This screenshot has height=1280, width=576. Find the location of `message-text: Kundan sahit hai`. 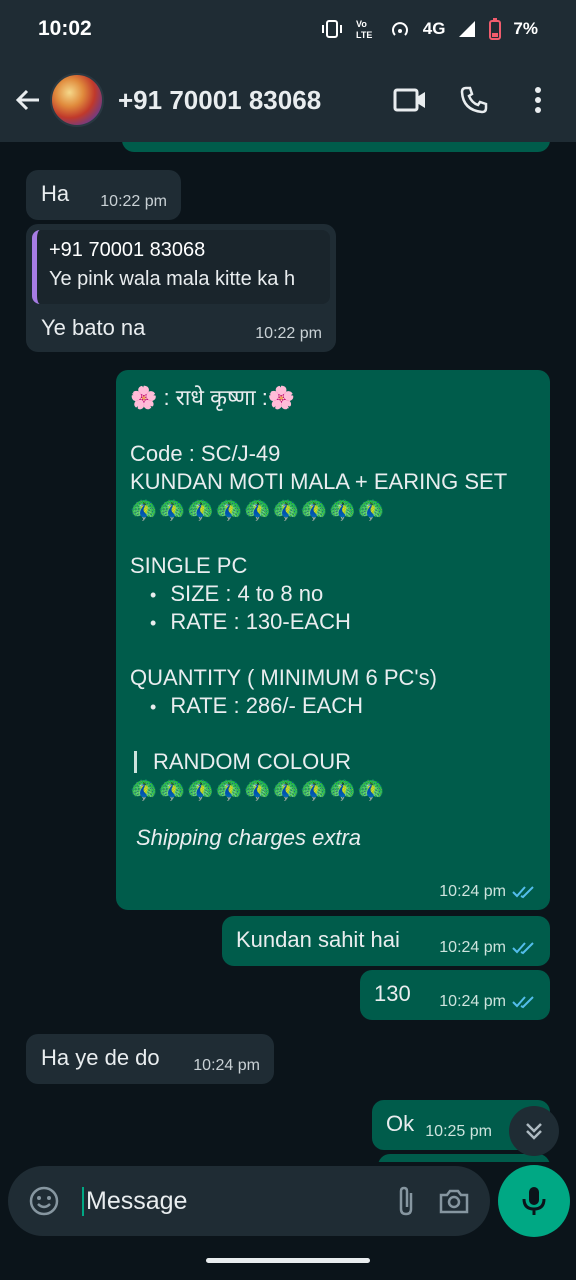

message-text: Kundan sahit hai is located at coordinates (318, 939).